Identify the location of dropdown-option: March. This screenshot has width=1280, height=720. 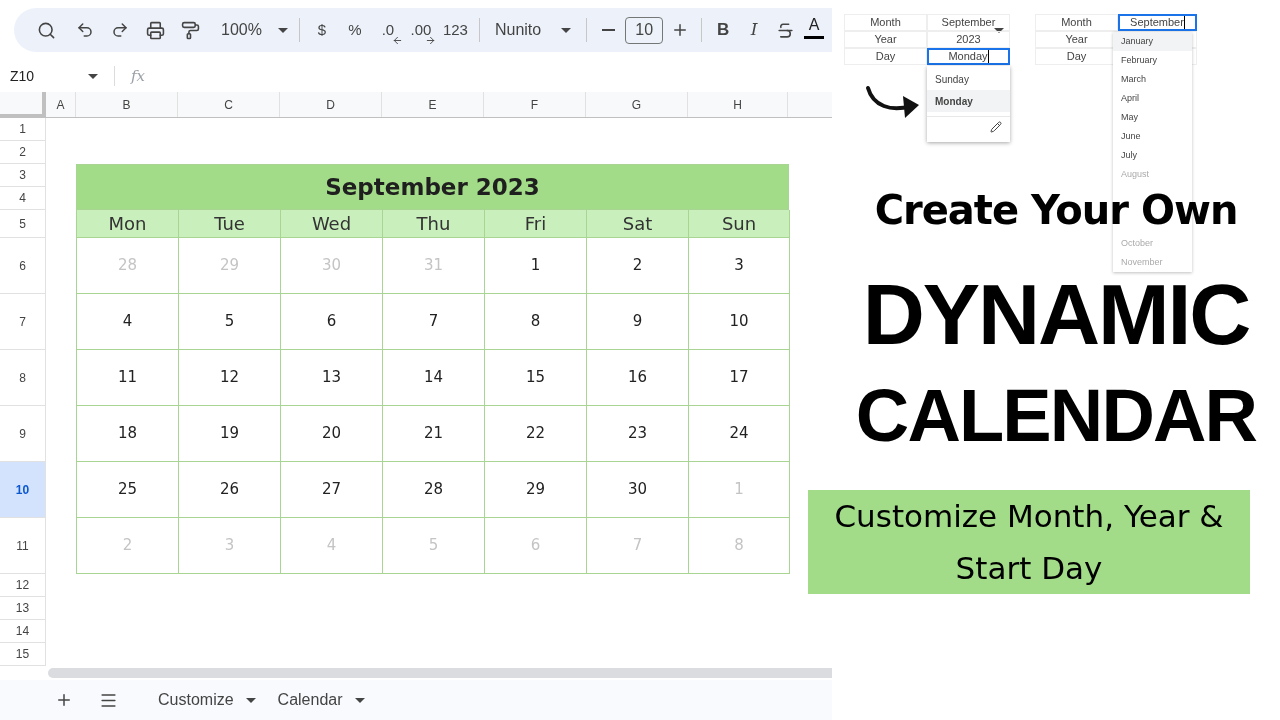
(1152, 79).